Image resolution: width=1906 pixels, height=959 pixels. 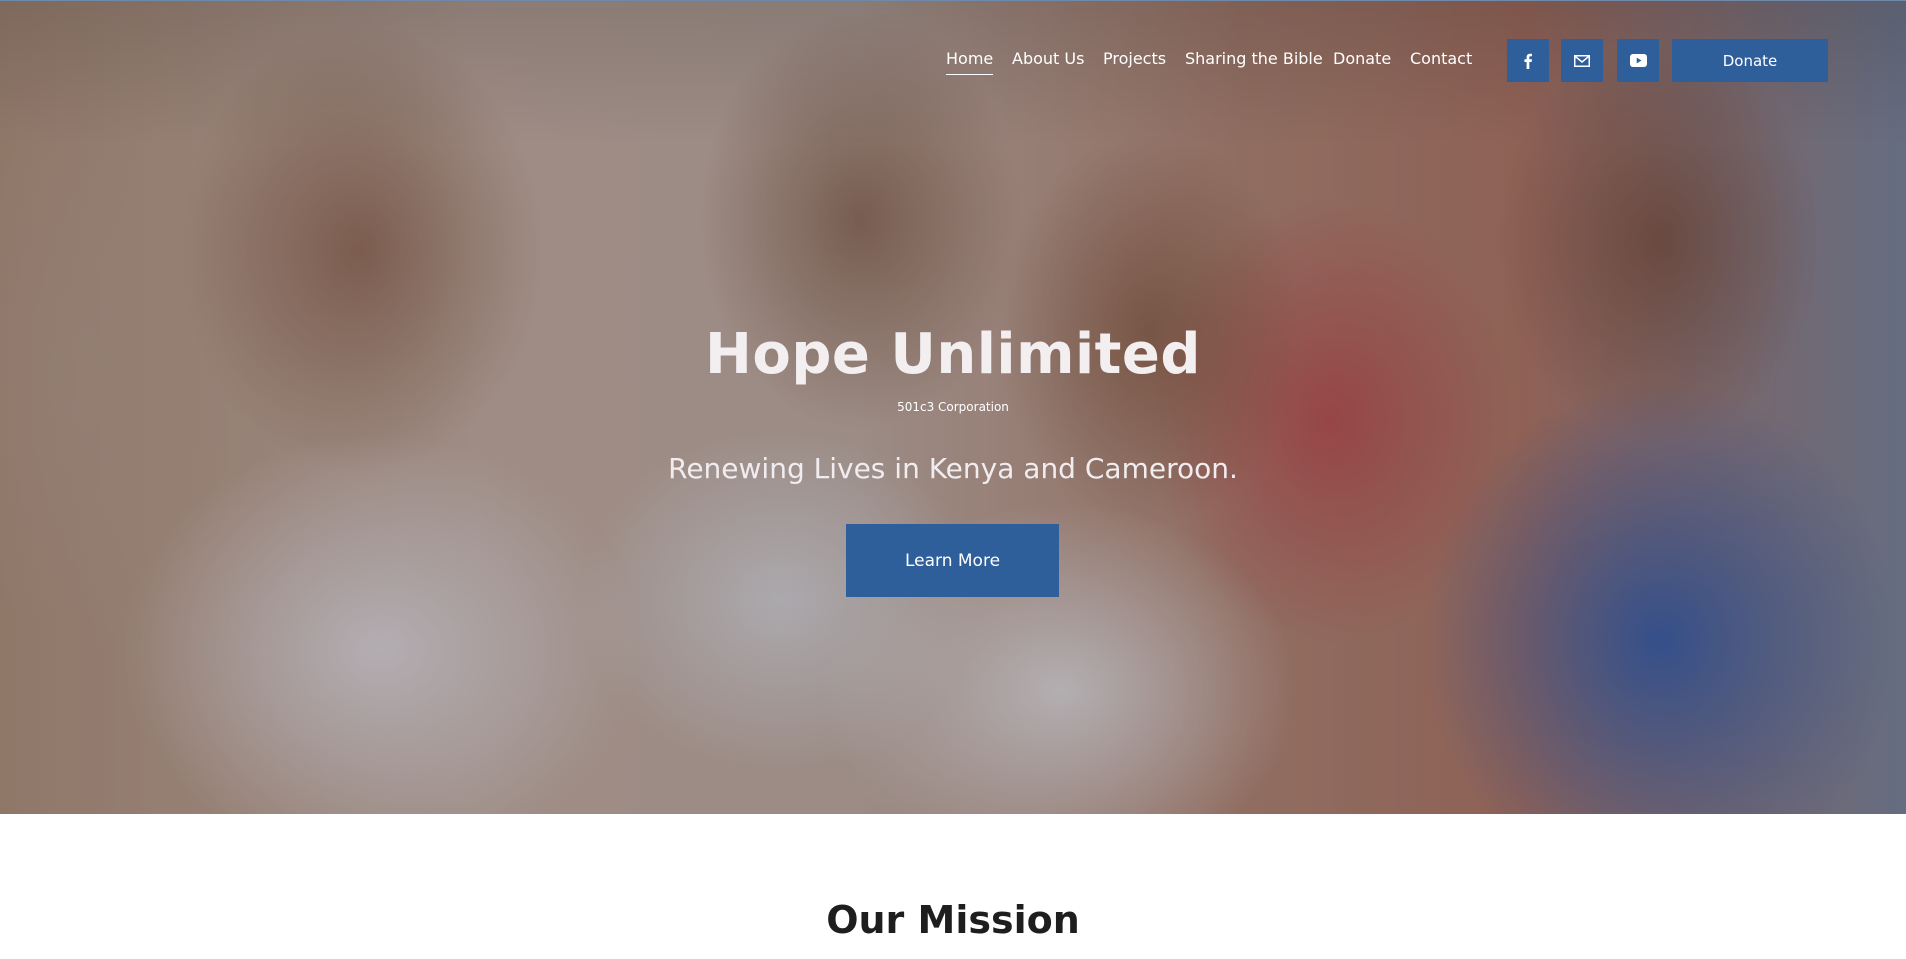 I want to click on mission-heading: Our Mission, so click(x=953, y=920).